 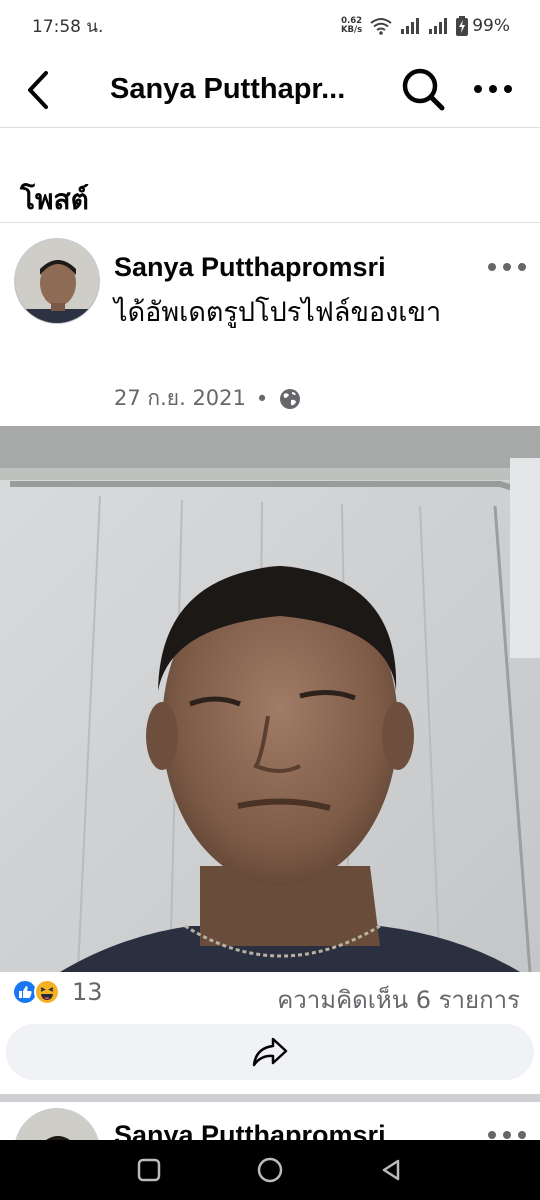 I want to click on search-icon, so click(x=423, y=89).